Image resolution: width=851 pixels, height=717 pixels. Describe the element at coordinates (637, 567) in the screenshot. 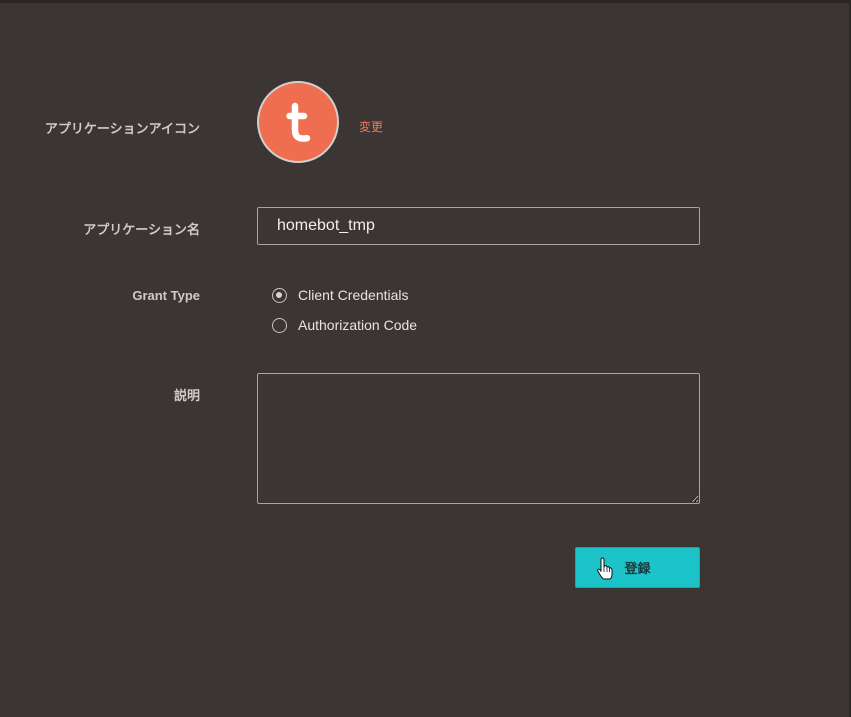

I see `register-button: 登録` at that location.